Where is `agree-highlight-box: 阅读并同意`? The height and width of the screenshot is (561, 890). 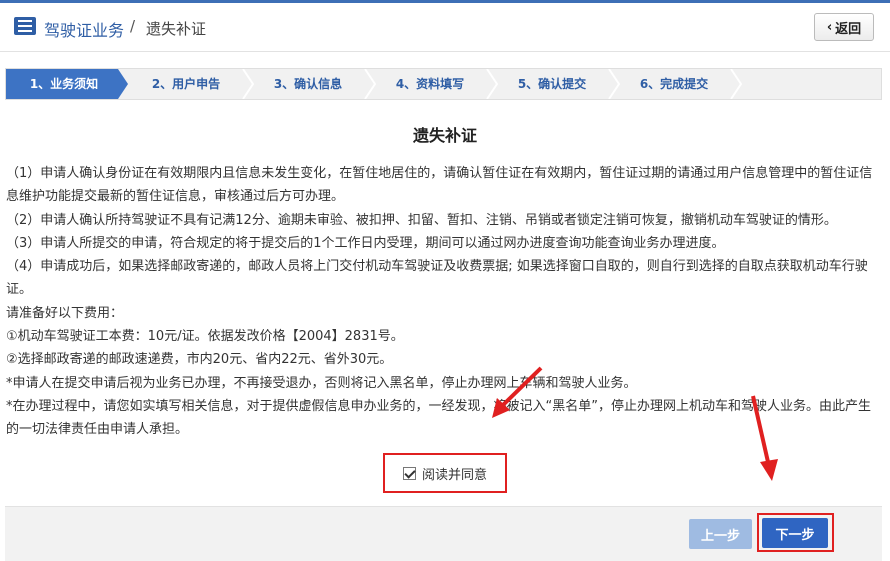 agree-highlight-box: 阅读并同意 is located at coordinates (445, 473).